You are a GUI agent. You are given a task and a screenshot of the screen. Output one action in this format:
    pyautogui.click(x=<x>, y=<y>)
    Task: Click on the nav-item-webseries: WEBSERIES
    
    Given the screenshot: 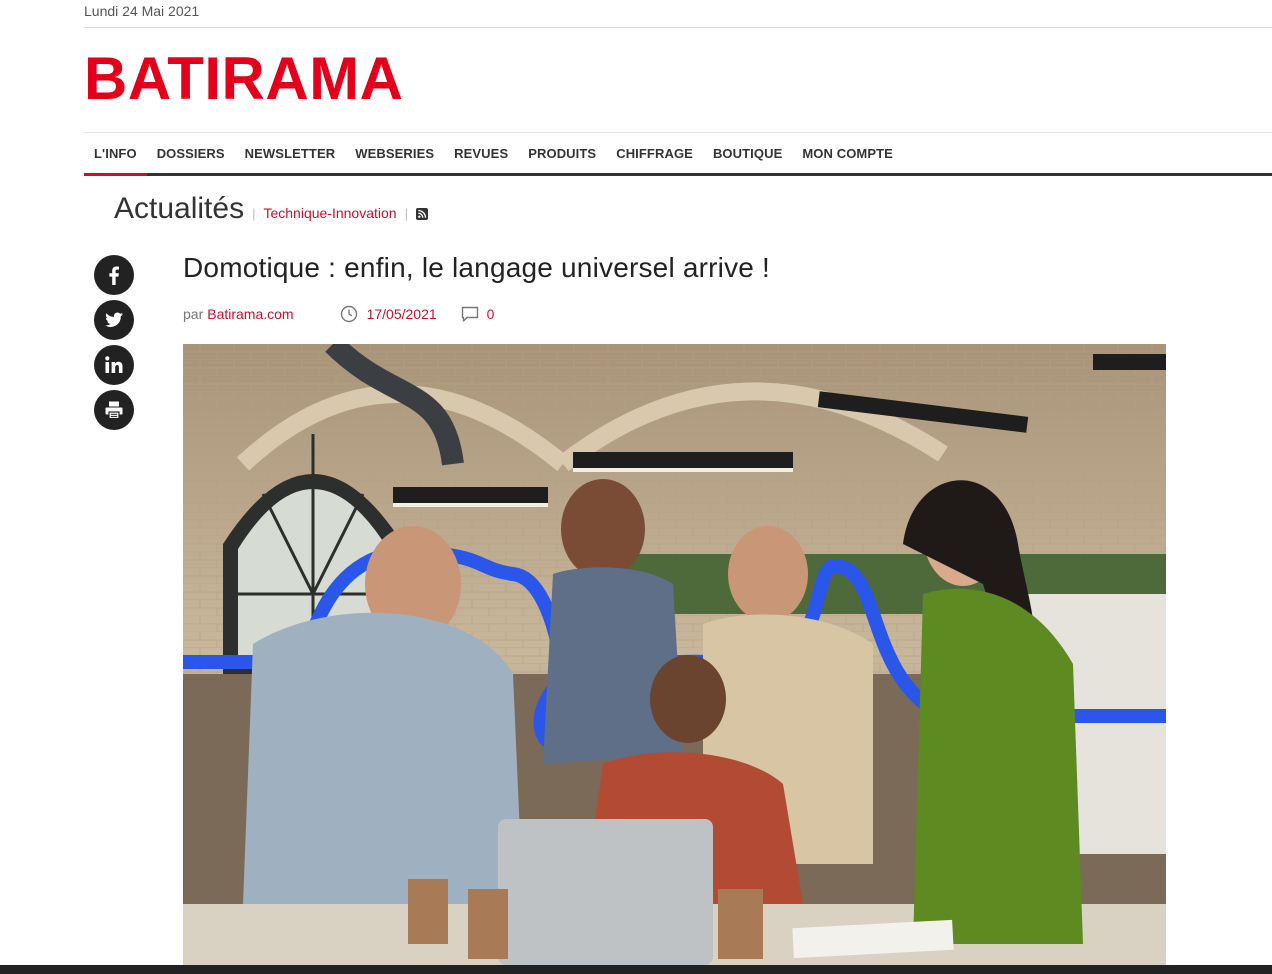 What is the action you would take?
    pyautogui.click(x=394, y=153)
    